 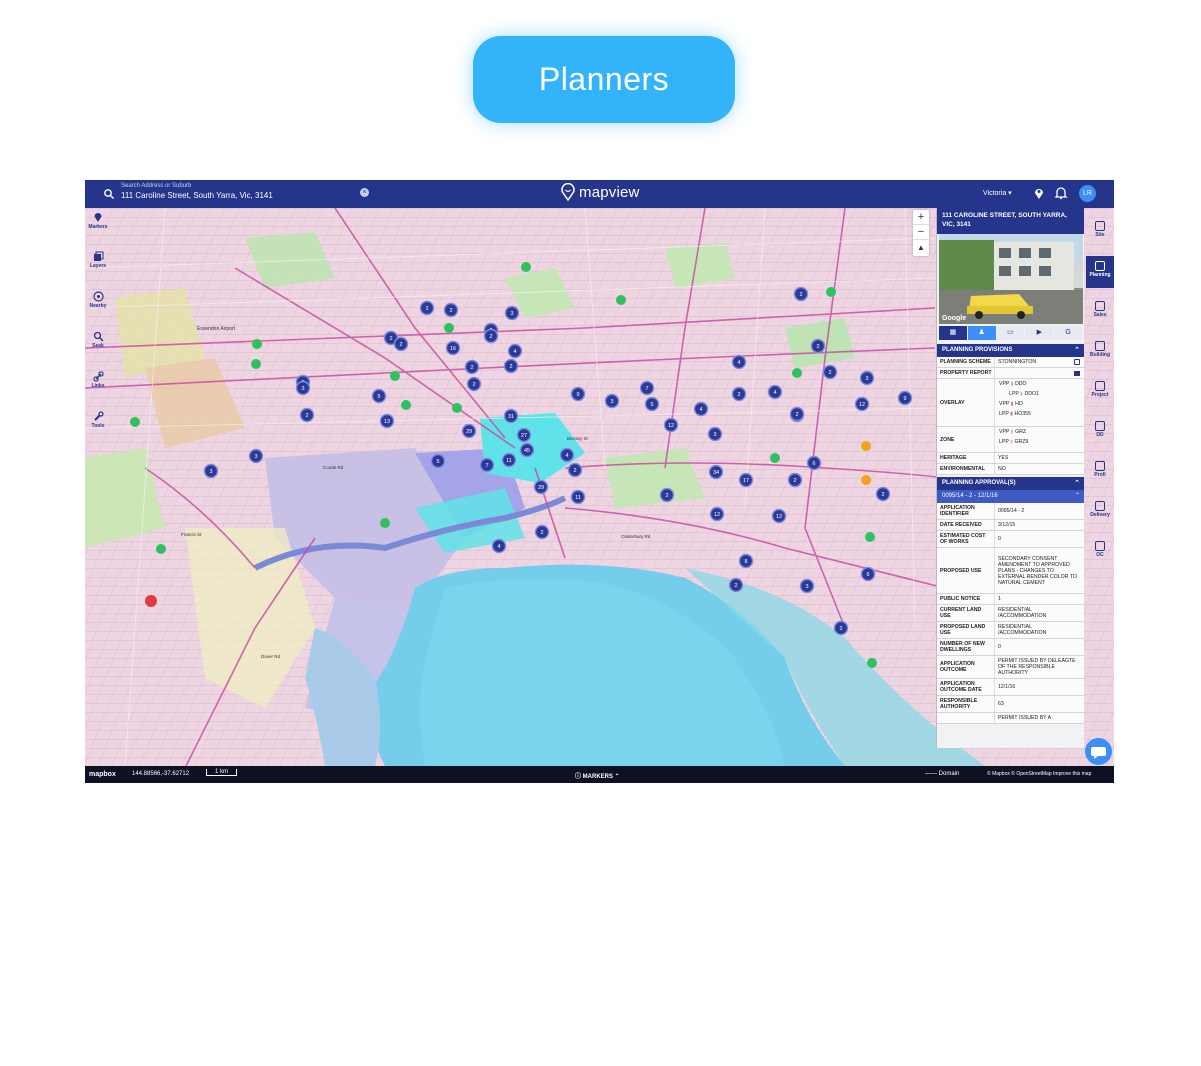 I want to click on zone-label: ZONE, so click(x=966, y=439).